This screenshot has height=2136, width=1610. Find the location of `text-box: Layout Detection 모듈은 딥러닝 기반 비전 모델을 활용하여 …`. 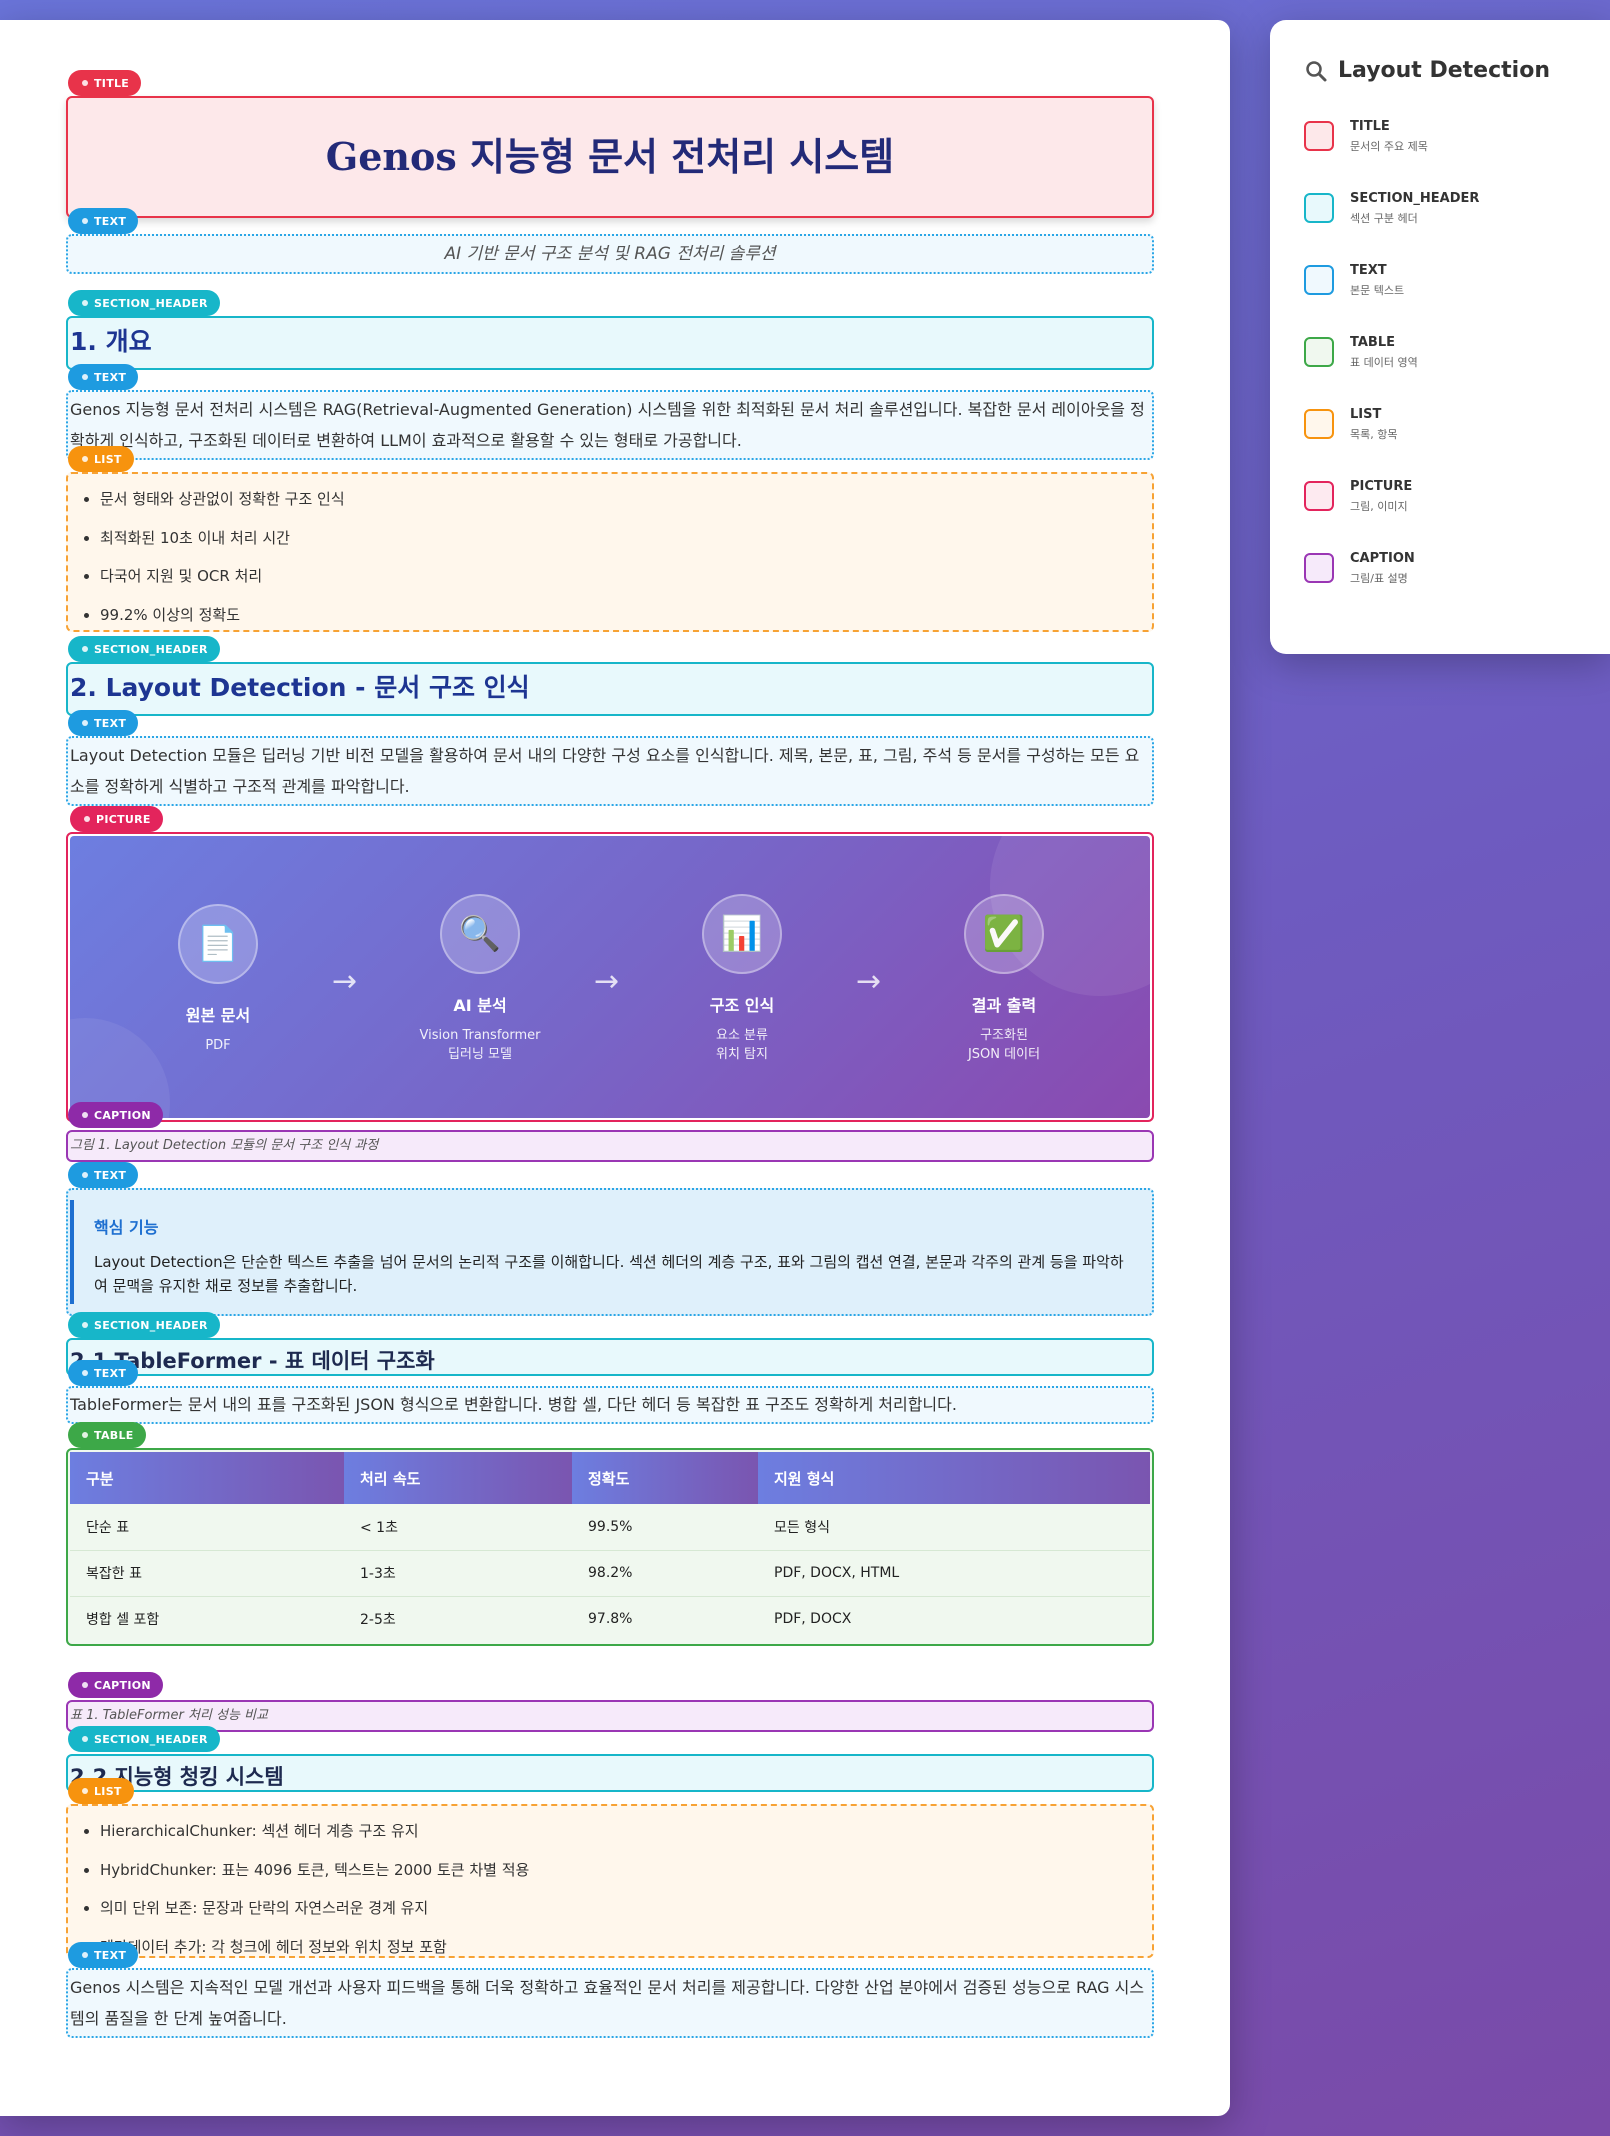

text-box: Layout Detection 모듈은 딥러닝 기반 비전 모델을 활용하여 … is located at coordinates (610, 771).